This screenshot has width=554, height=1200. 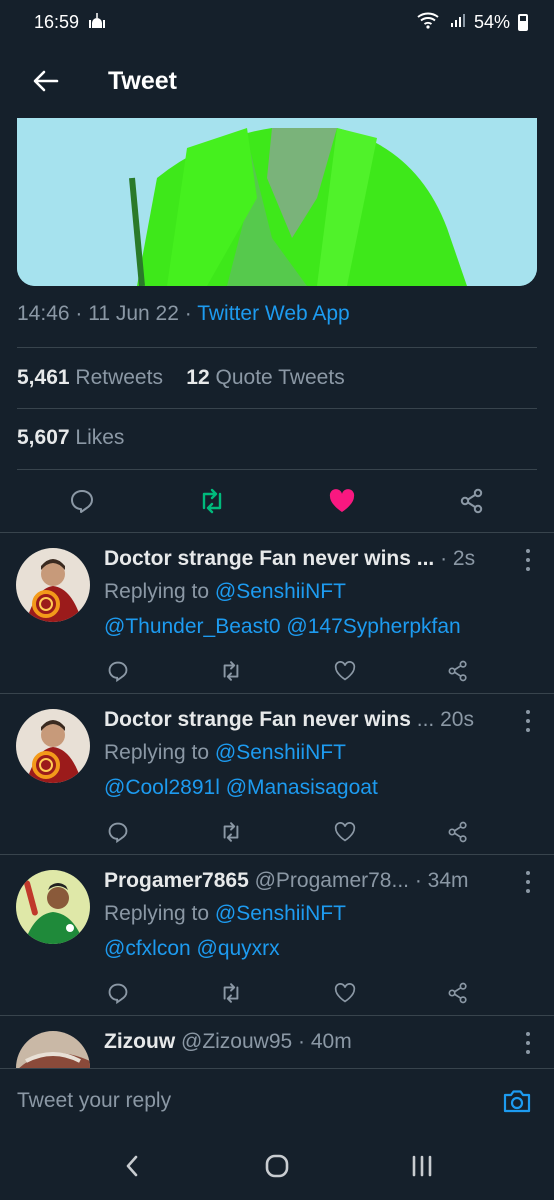 I want to click on quote-tweets-link: 12 Quote Tweets, so click(x=265, y=377).